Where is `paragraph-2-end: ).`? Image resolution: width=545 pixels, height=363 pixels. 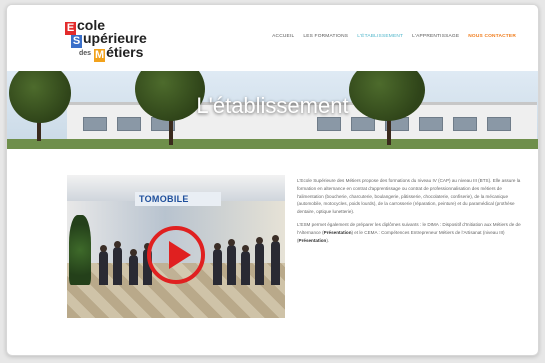
paragraph-2-end: ). is located at coordinates (328, 240).